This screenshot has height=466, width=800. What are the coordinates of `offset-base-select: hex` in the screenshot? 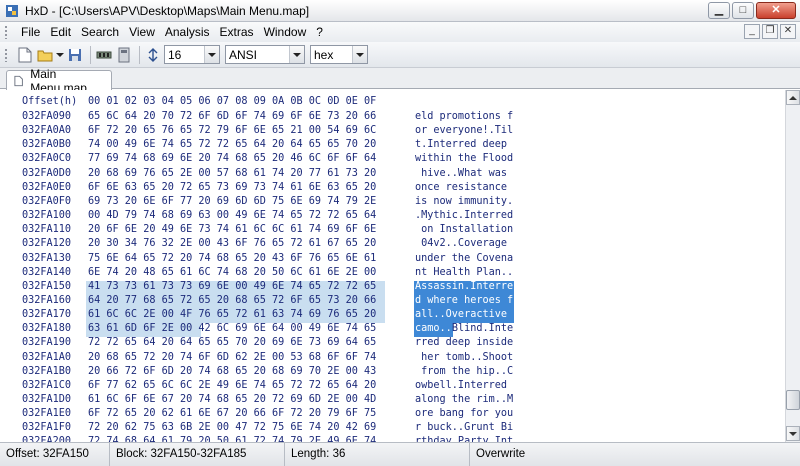 It's located at (339, 54).